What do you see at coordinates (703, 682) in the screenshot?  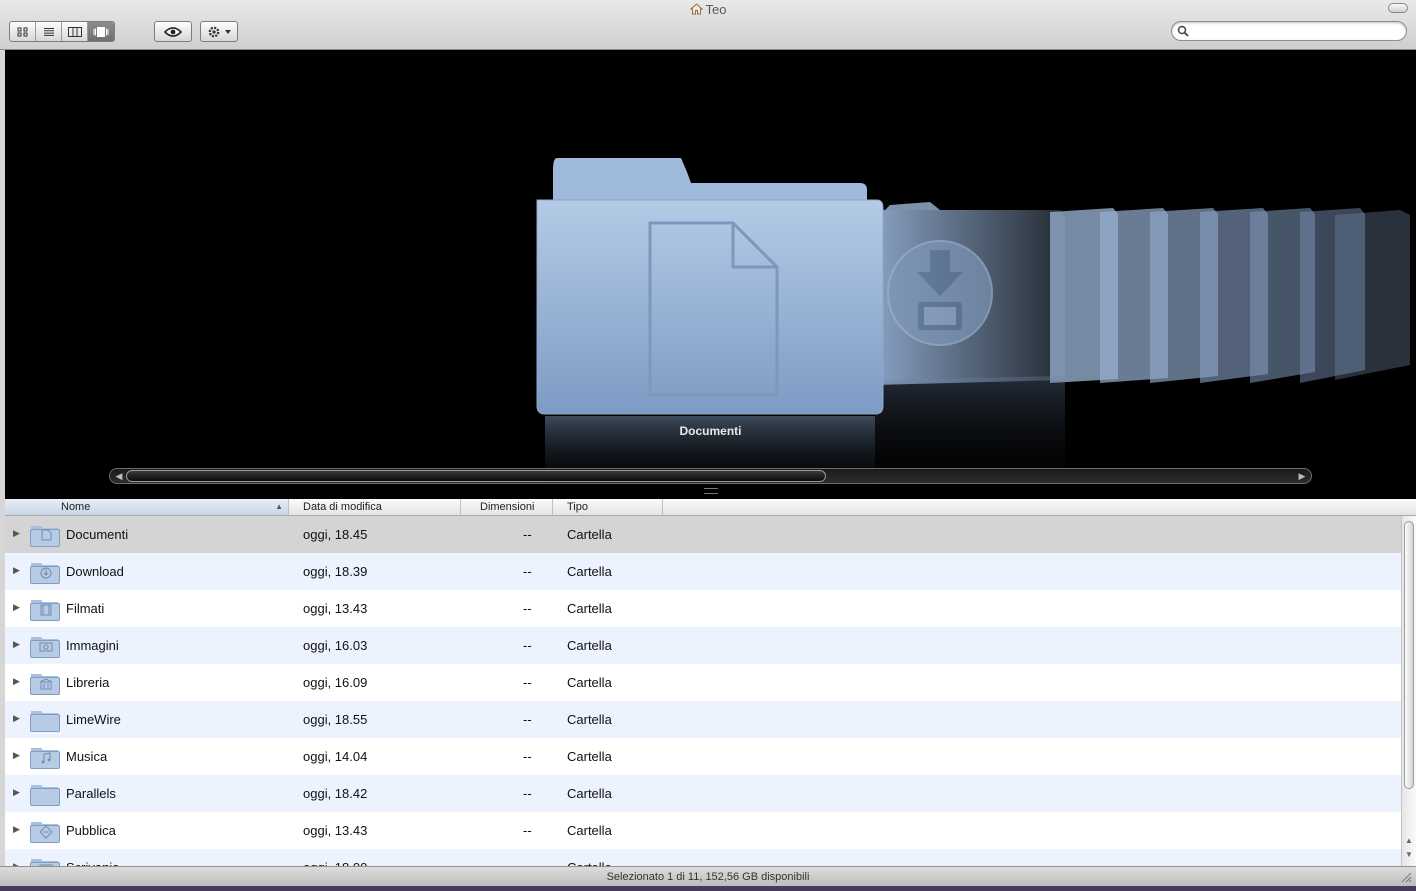 I see `table-row: ▶ Libreria oggi, 16.09 -- Cartella` at bounding box center [703, 682].